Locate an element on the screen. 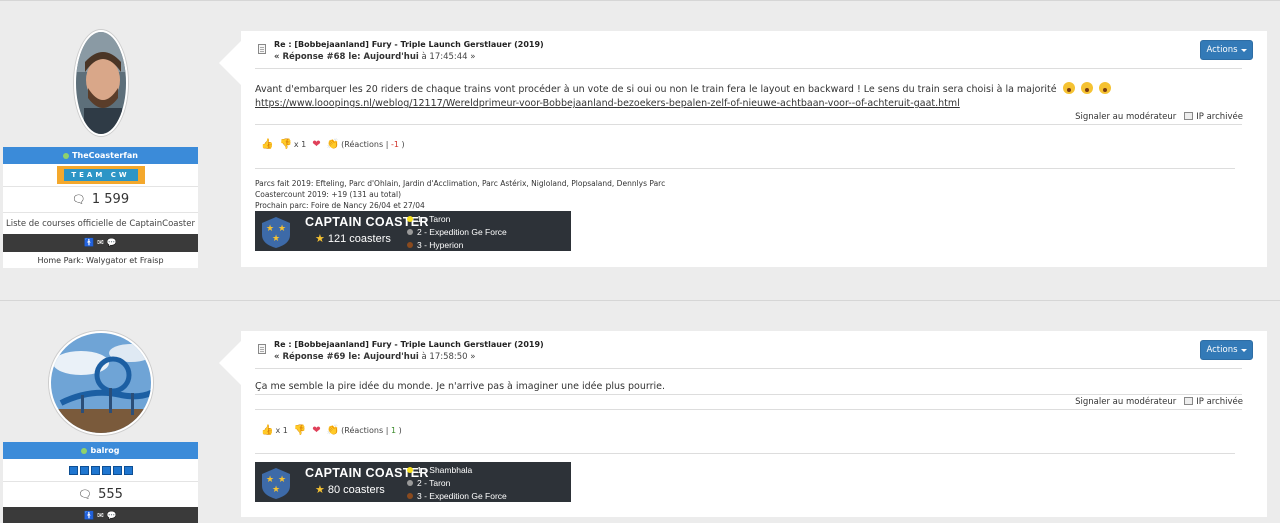  caret-down-icon is located at coordinates (1243, 50).